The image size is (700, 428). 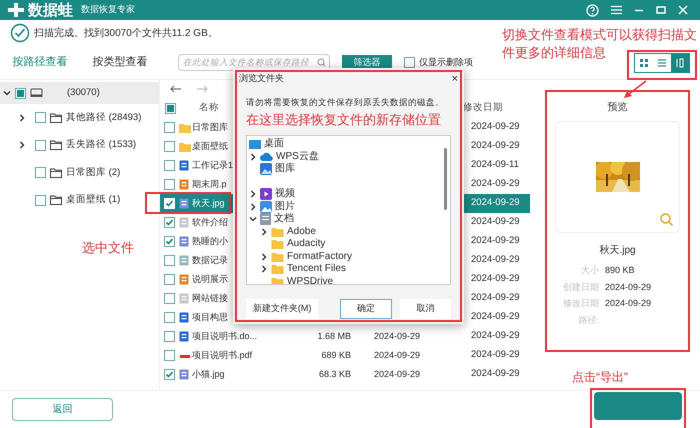 I want to click on file-name: 期末周.p, so click(x=209, y=183).